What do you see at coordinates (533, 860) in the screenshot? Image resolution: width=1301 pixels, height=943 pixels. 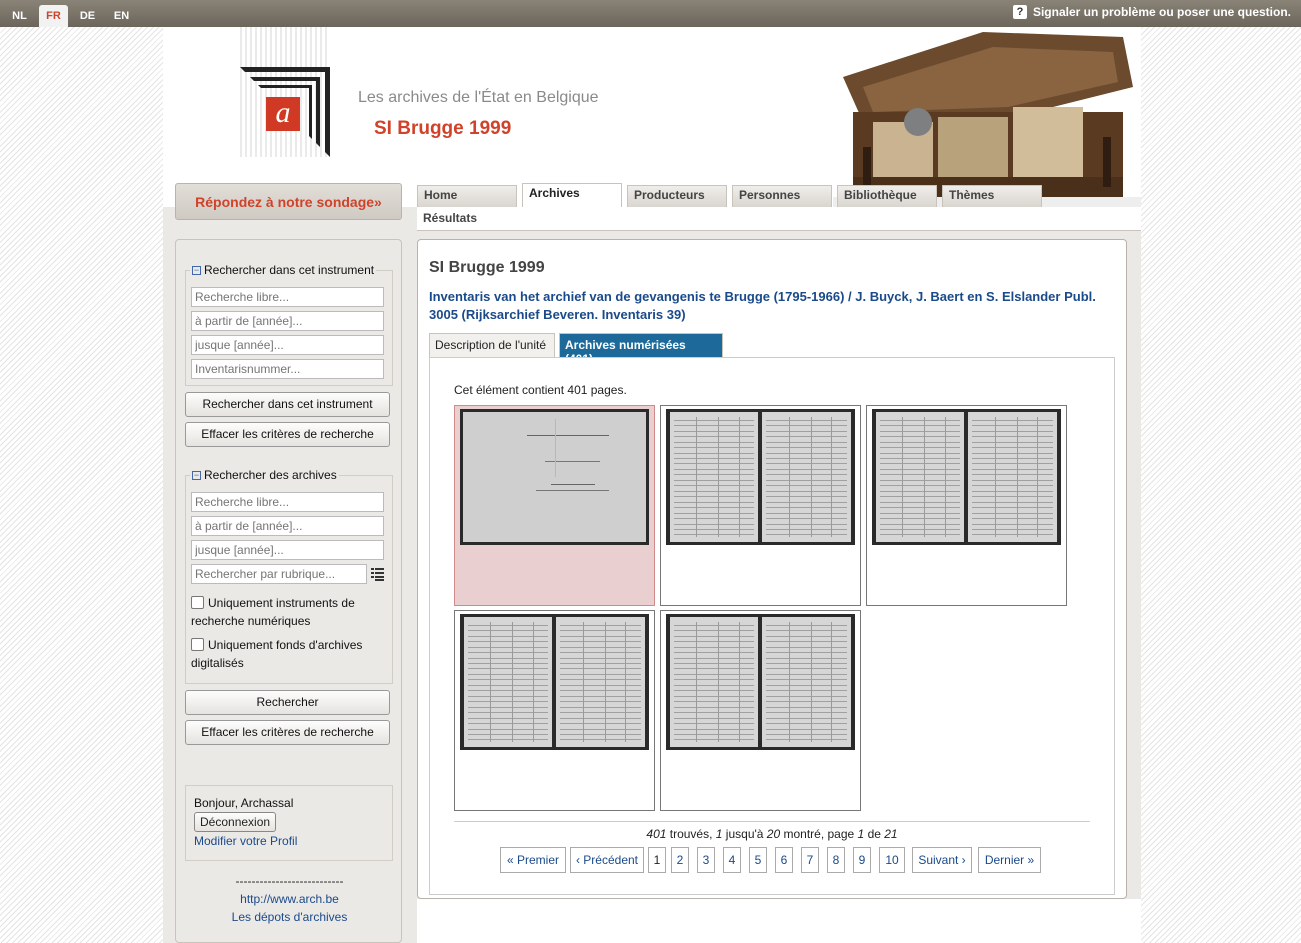 I see `first-page-button: « Premier` at bounding box center [533, 860].